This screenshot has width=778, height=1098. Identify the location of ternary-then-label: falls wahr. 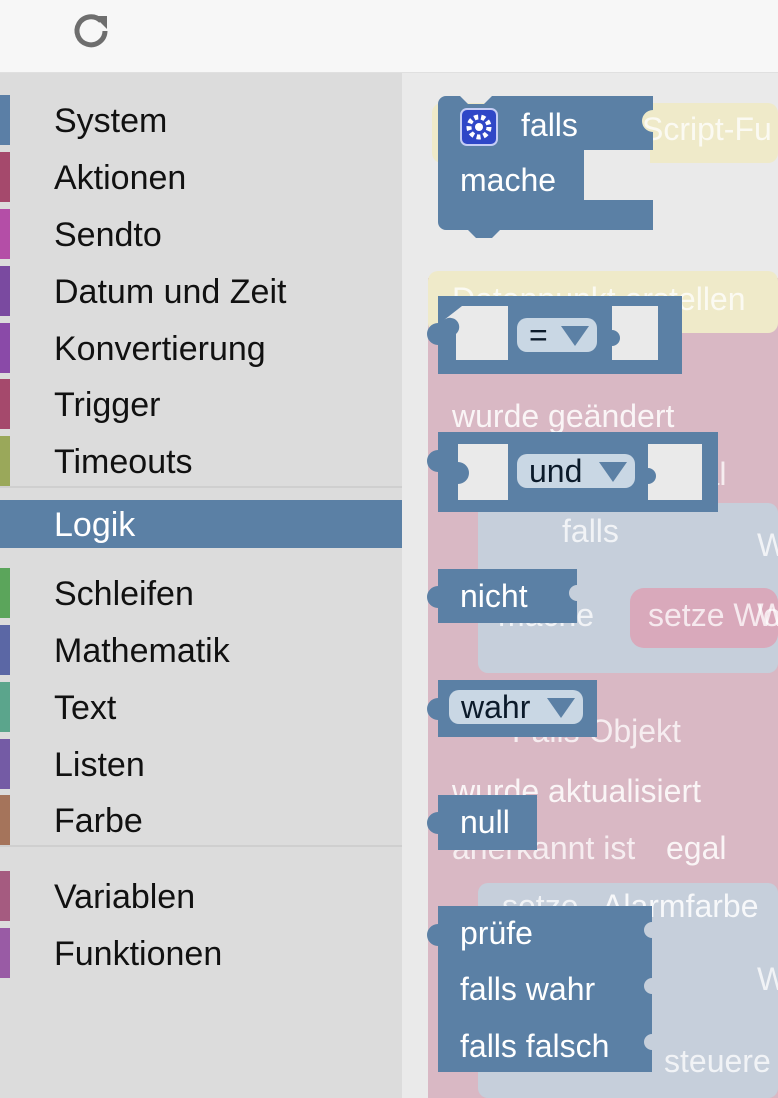
(528, 989).